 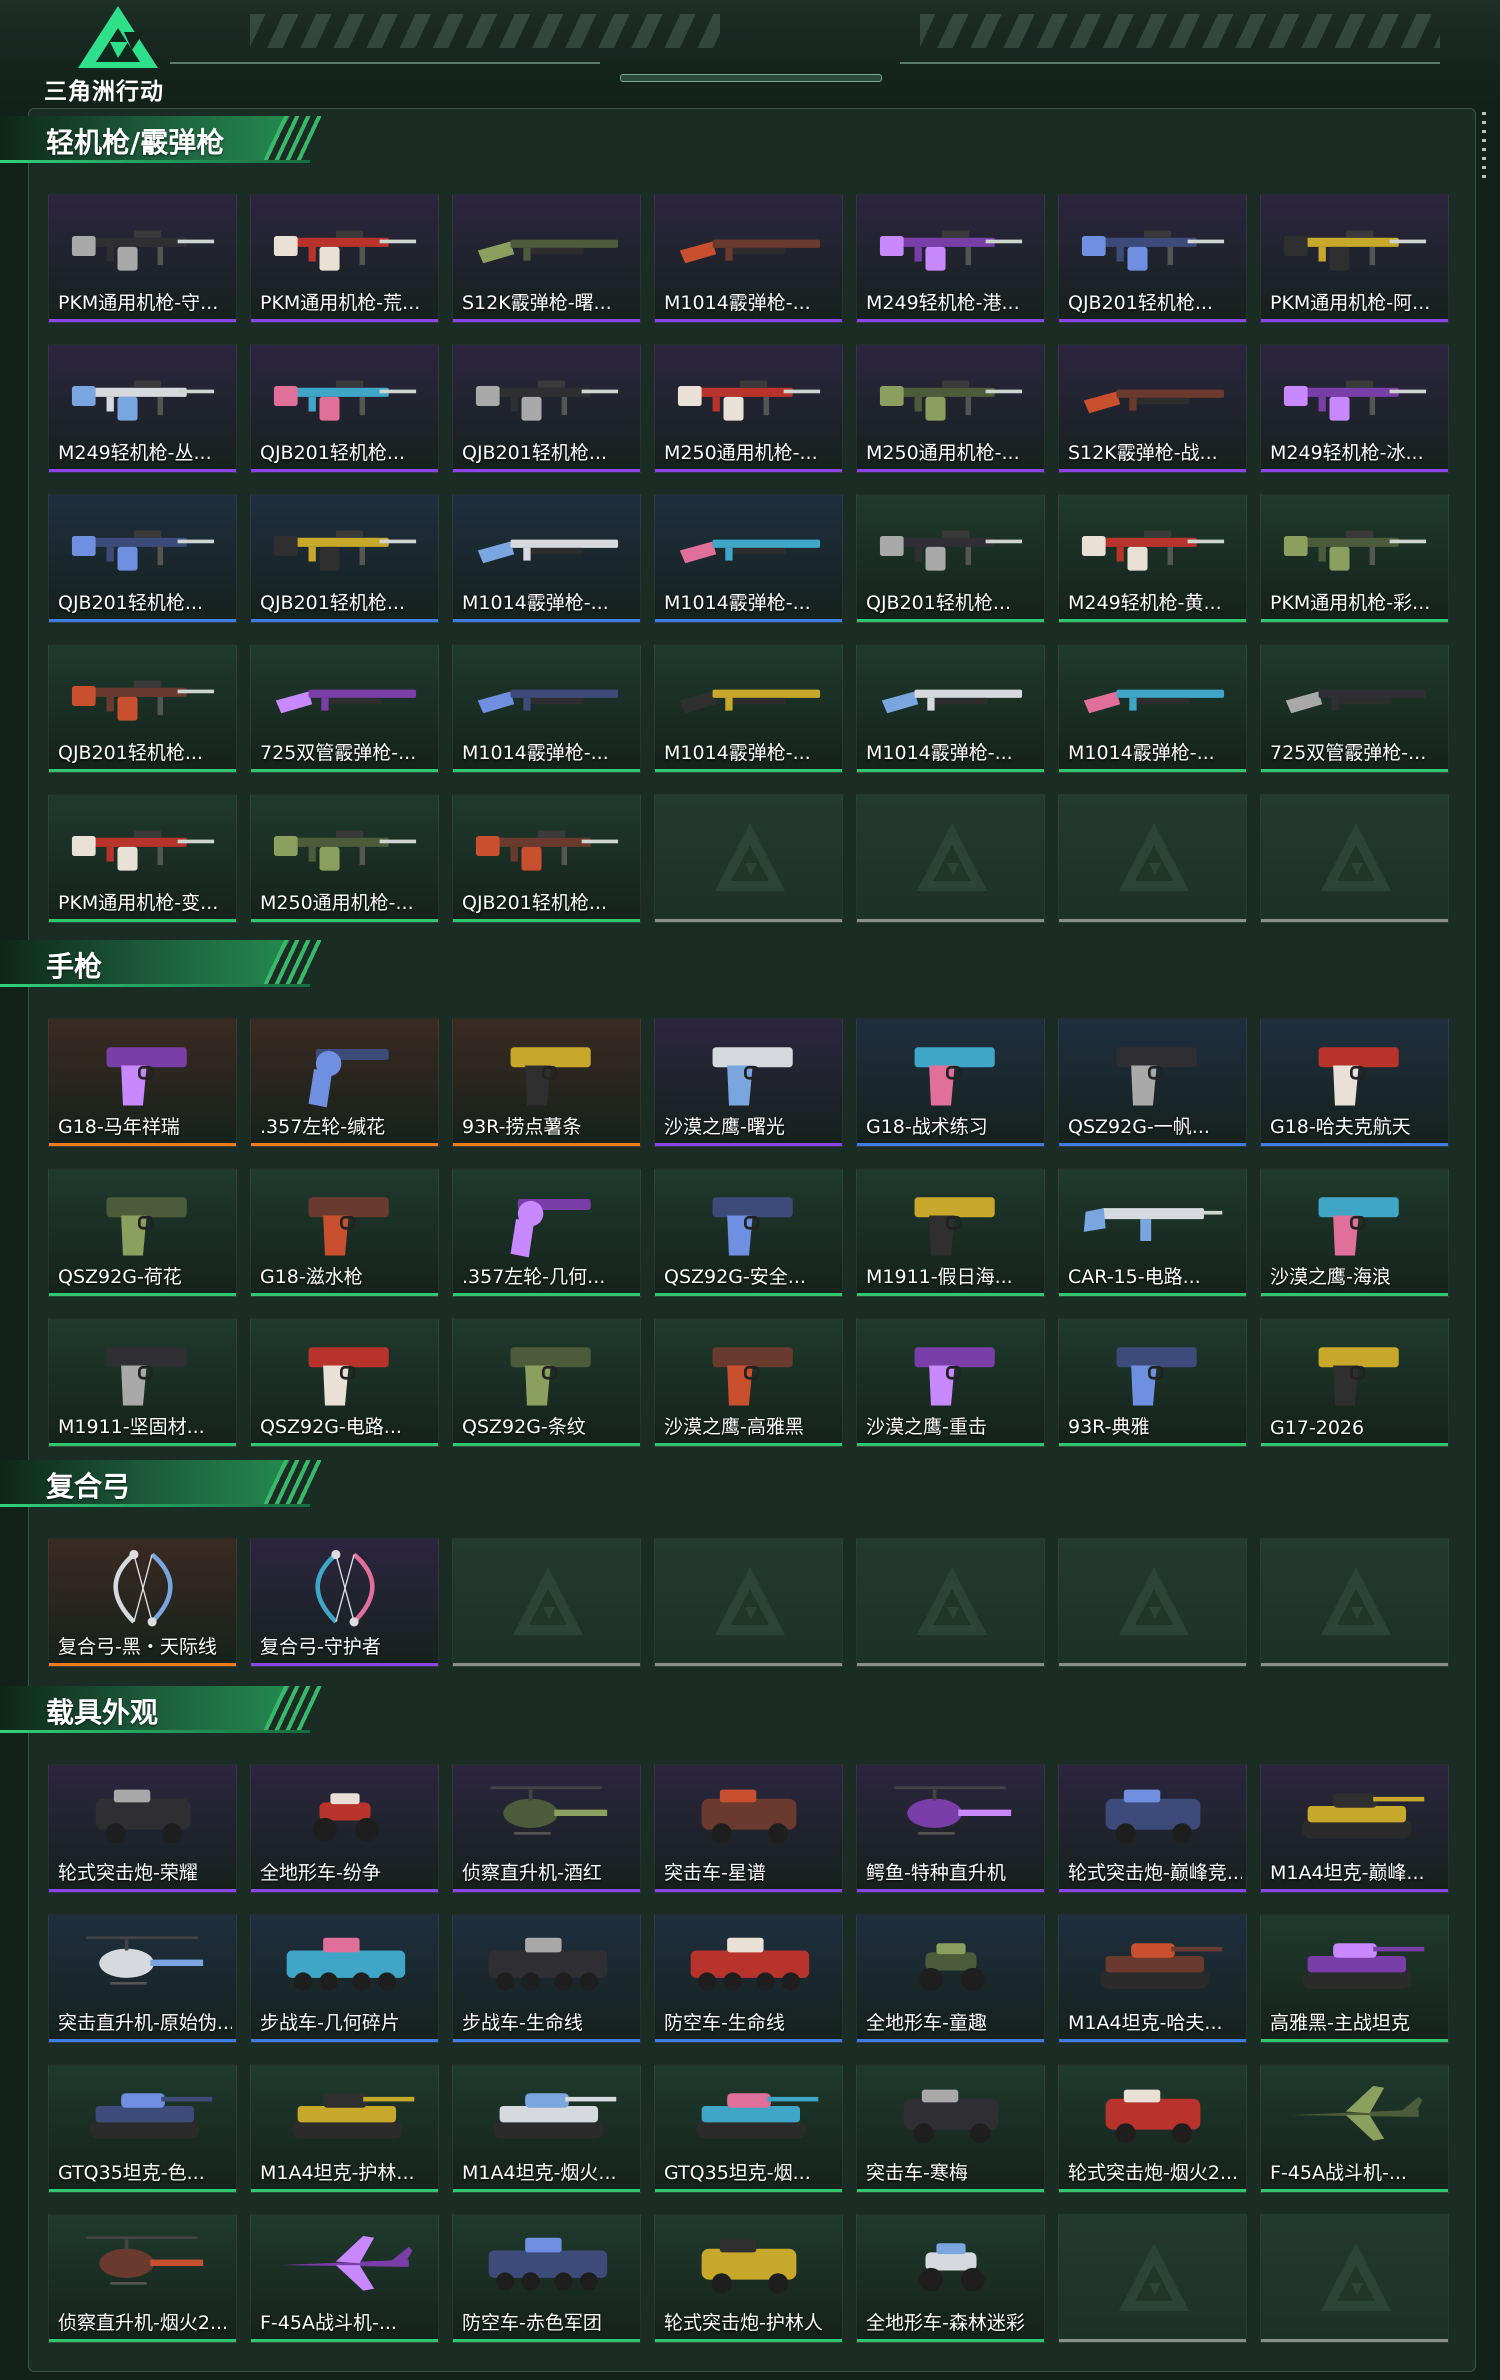 What do you see at coordinates (950, 1978) in the screenshot?
I see `skin-card: 全地形车-童趣` at bounding box center [950, 1978].